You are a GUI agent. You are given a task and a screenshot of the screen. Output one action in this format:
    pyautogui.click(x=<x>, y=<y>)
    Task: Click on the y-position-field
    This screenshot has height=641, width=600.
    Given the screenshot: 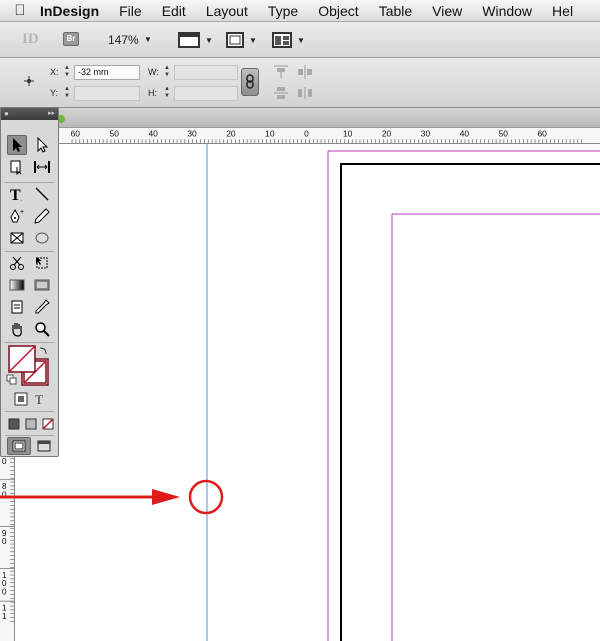 What is the action you would take?
    pyautogui.click(x=107, y=93)
    